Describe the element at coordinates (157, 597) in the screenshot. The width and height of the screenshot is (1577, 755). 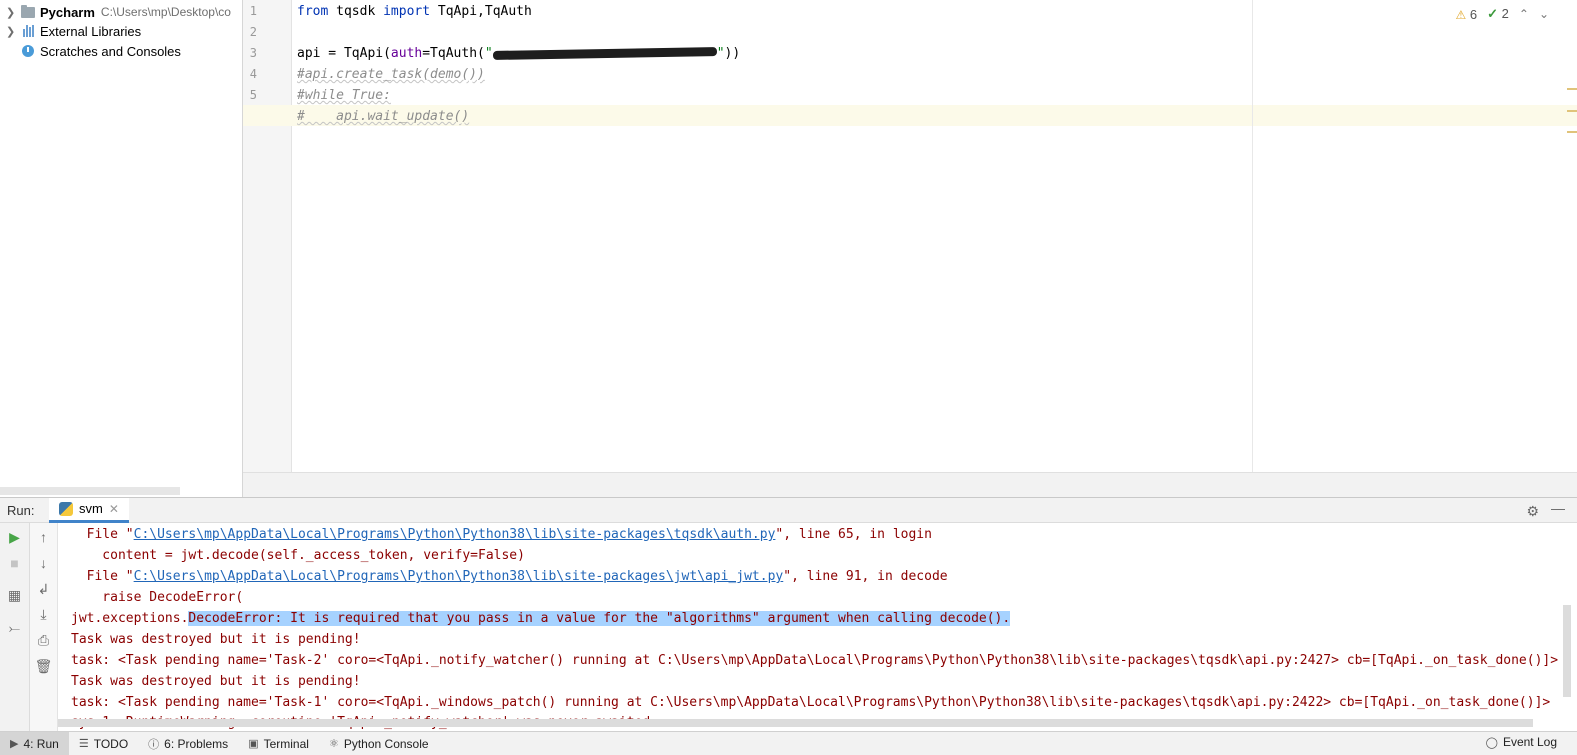
I see `console-line: raise DecodeError(` at that location.